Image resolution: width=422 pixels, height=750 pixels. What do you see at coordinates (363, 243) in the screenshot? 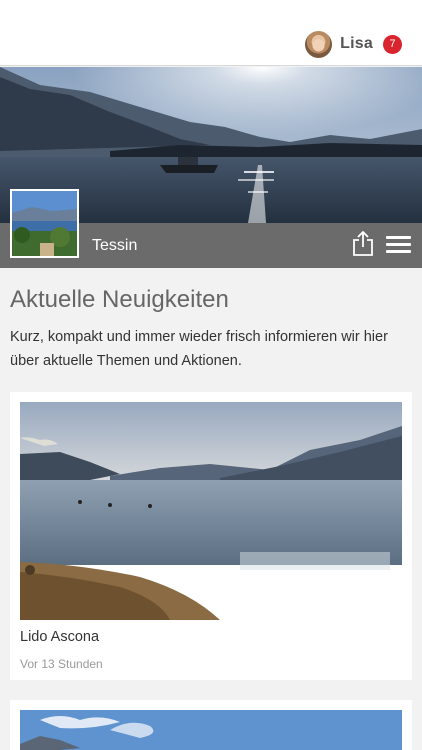
I see `share-icon` at bounding box center [363, 243].